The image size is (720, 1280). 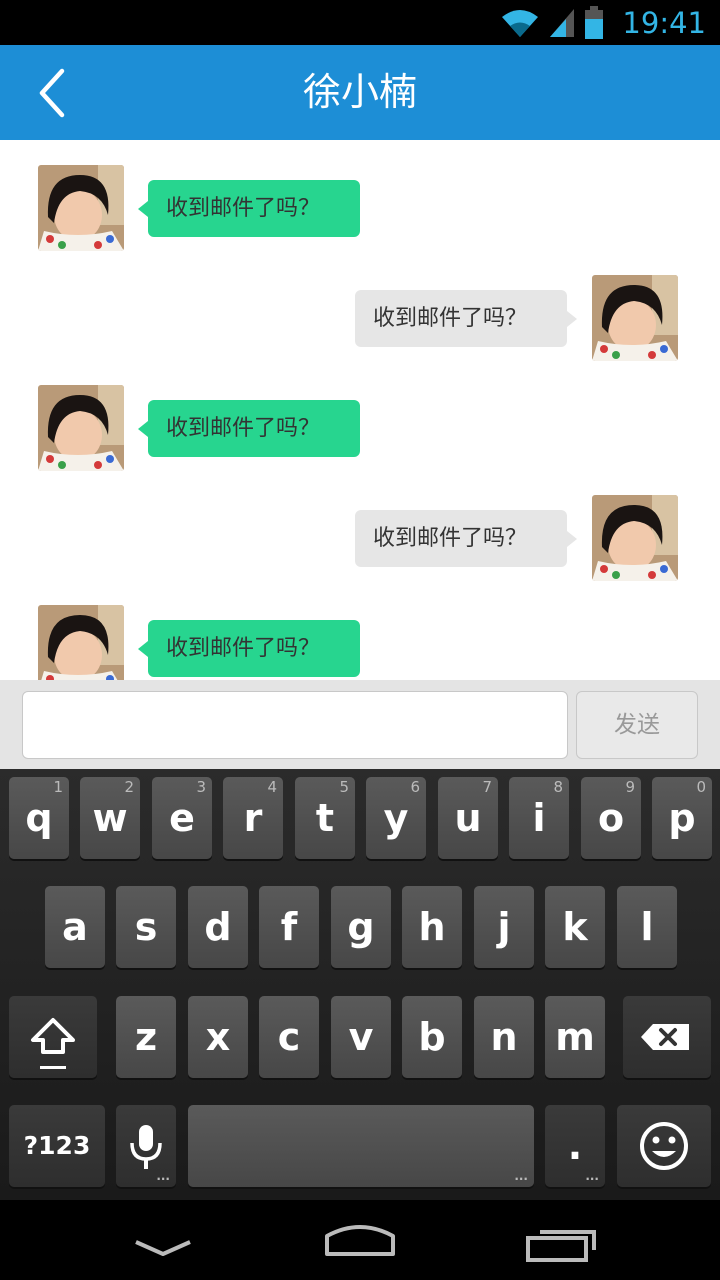 What do you see at coordinates (562, 23) in the screenshot?
I see `signal-icon` at bounding box center [562, 23].